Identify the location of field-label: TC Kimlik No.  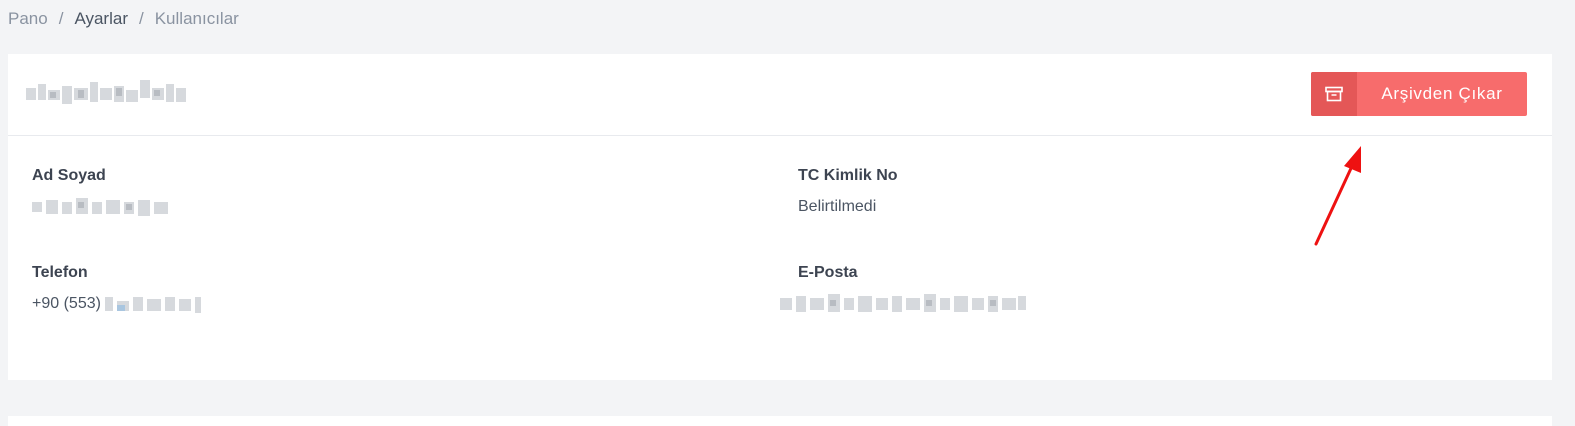
(848, 175).